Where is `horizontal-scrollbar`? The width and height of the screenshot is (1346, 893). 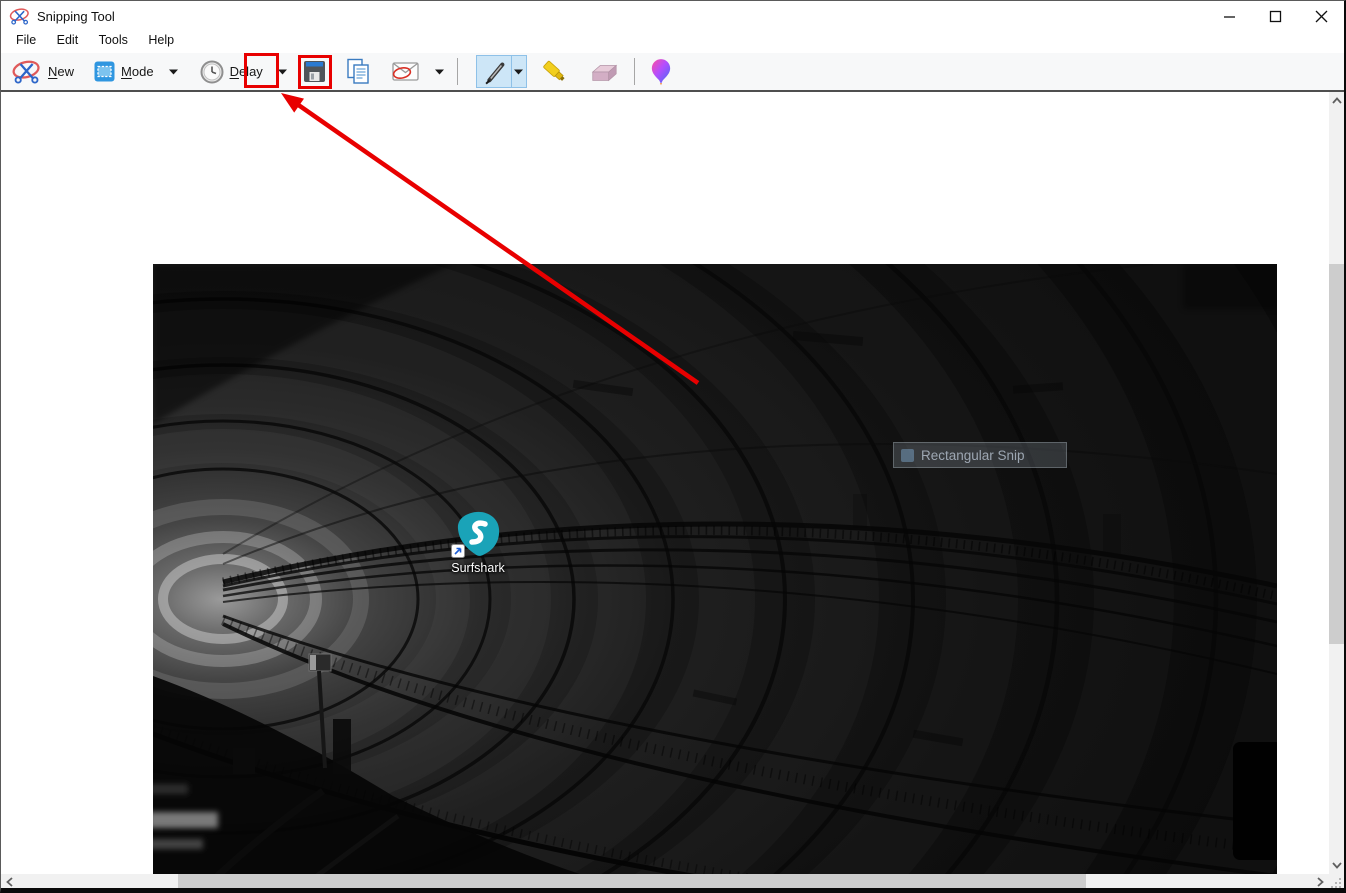
horizontal-scrollbar is located at coordinates (665, 881).